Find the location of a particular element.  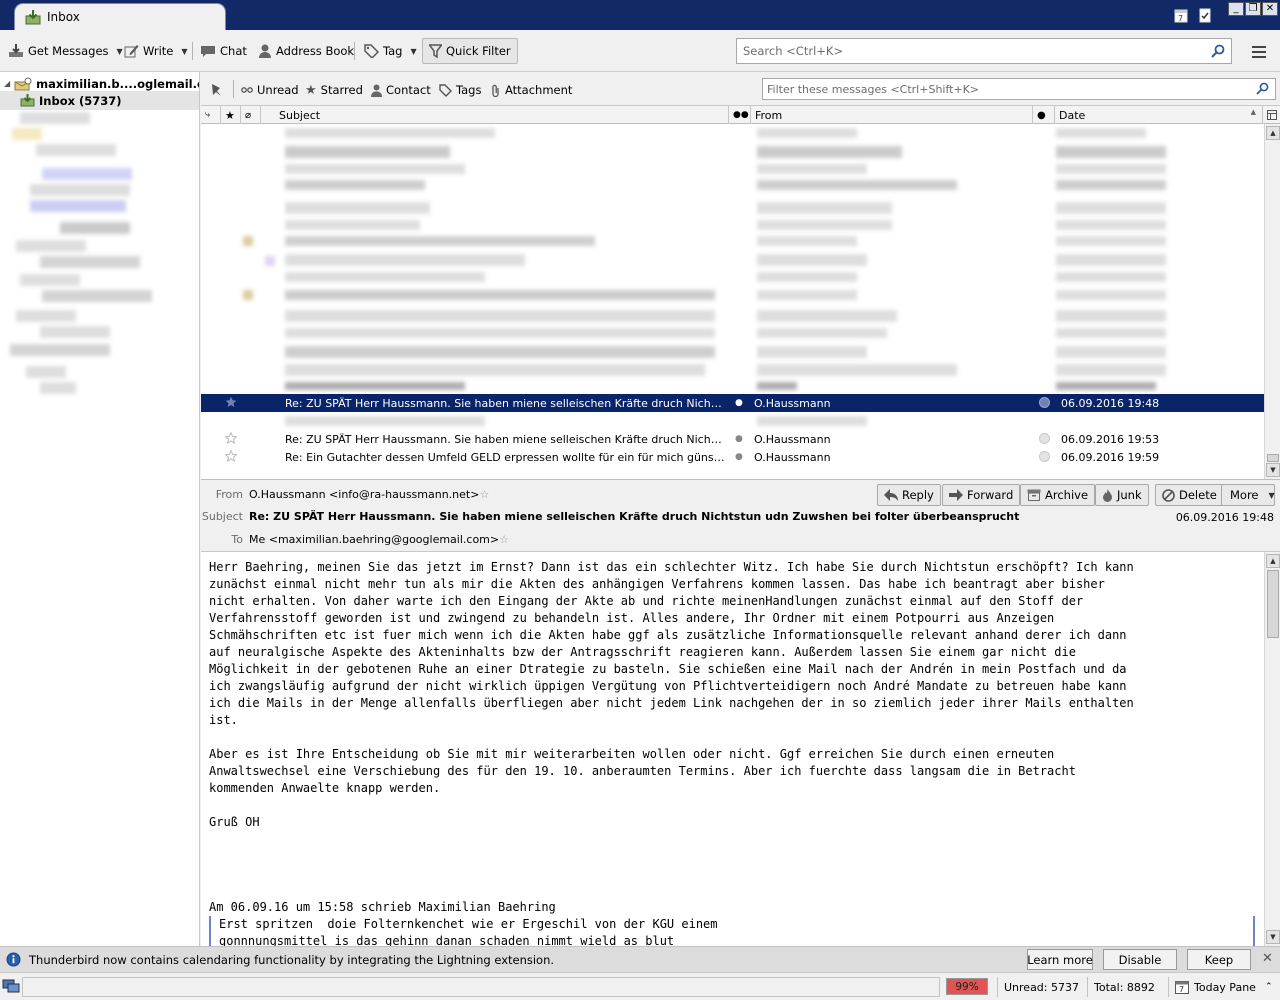

close-button: ✕ is located at coordinates (1270, 9).